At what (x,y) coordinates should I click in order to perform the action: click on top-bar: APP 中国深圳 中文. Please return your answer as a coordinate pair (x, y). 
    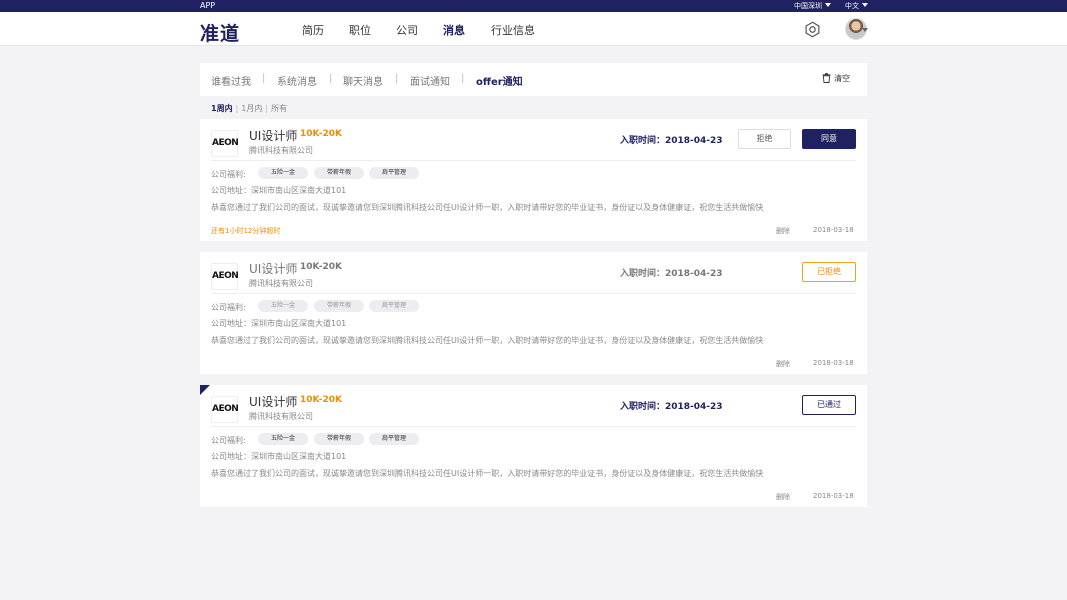
    Looking at the image, I should click on (533, 6).